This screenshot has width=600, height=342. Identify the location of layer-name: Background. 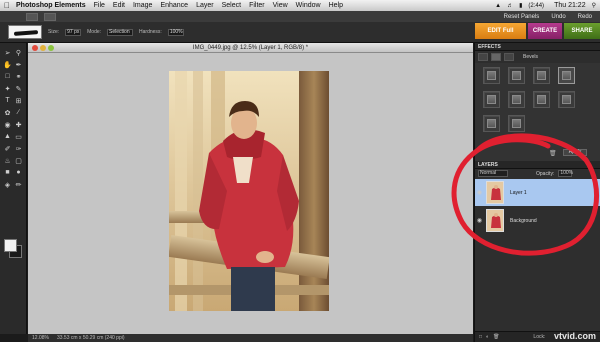
(523, 221).